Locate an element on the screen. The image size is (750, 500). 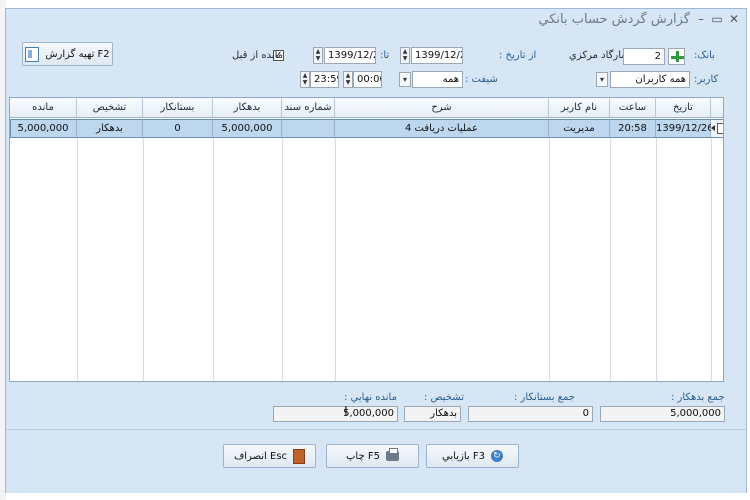
diagnosis-field: بدهکار is located at coordinates (432, 414).